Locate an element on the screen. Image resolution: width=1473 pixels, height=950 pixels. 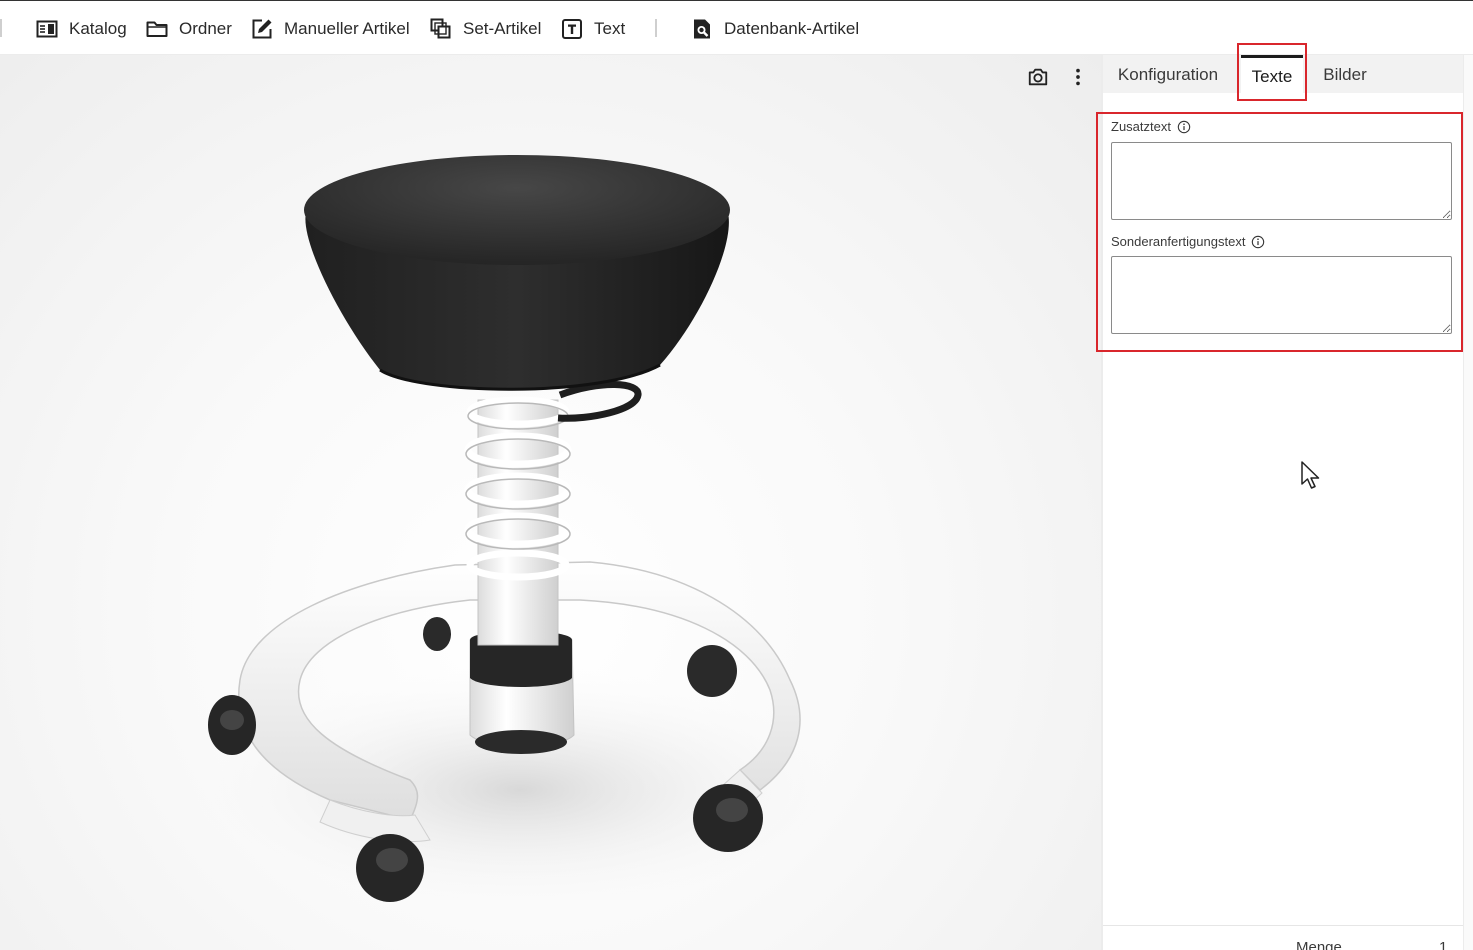
toolbar-ordner-button: Ordner is located at coordinates (188, 29).